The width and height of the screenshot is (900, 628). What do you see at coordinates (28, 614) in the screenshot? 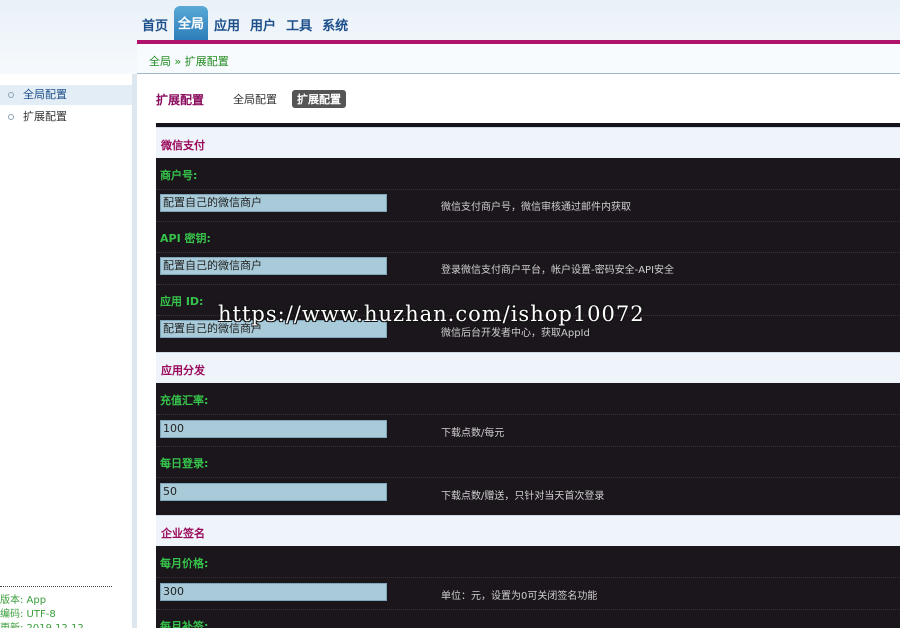
I see `encoding-text: 编码: UTF-8` at bounding box center [28, 614].